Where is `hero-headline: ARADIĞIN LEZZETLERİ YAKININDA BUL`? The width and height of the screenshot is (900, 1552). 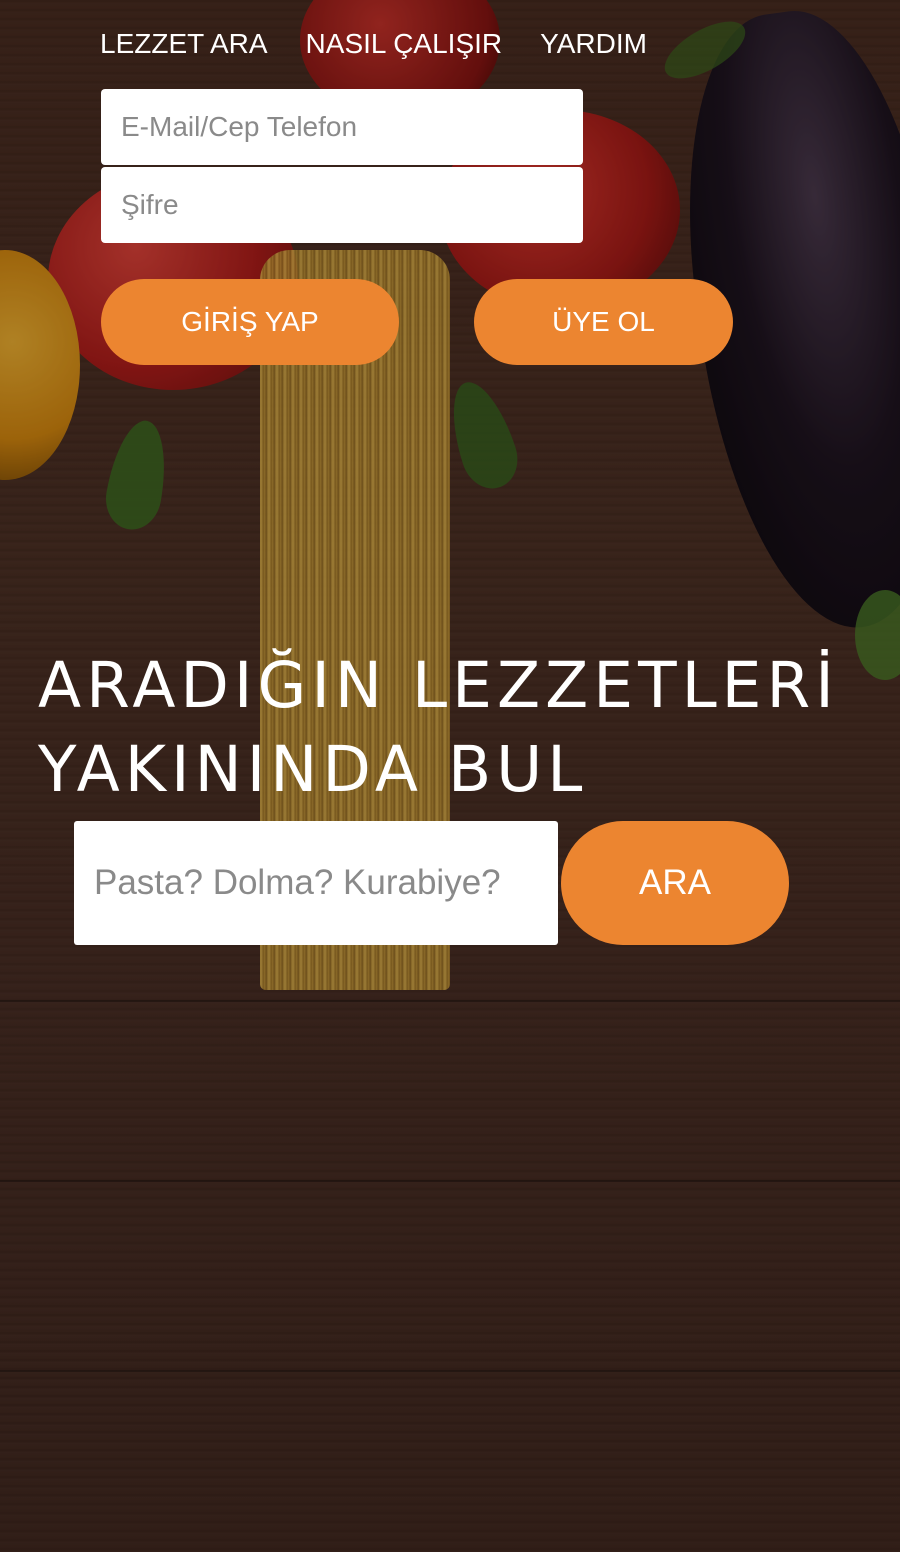 hero-headline: ARADIĞIN LEZZETLERİ YAKININDA BUL is located at coordinates (453, 728).